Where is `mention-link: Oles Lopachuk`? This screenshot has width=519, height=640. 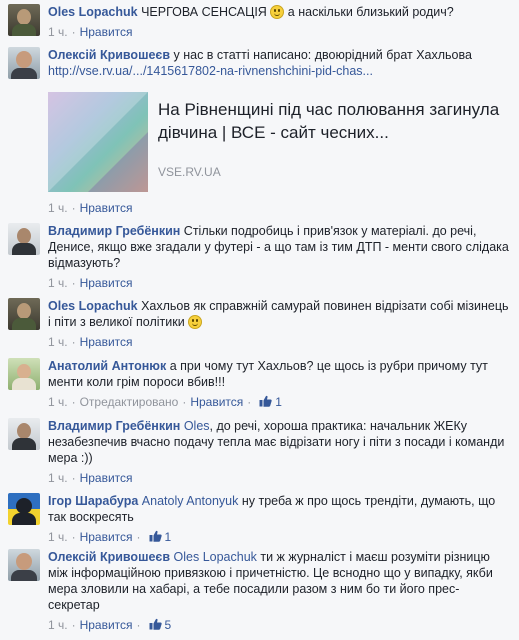
mention-link: Oles Lopachuk is located at coordinates (215, 557).